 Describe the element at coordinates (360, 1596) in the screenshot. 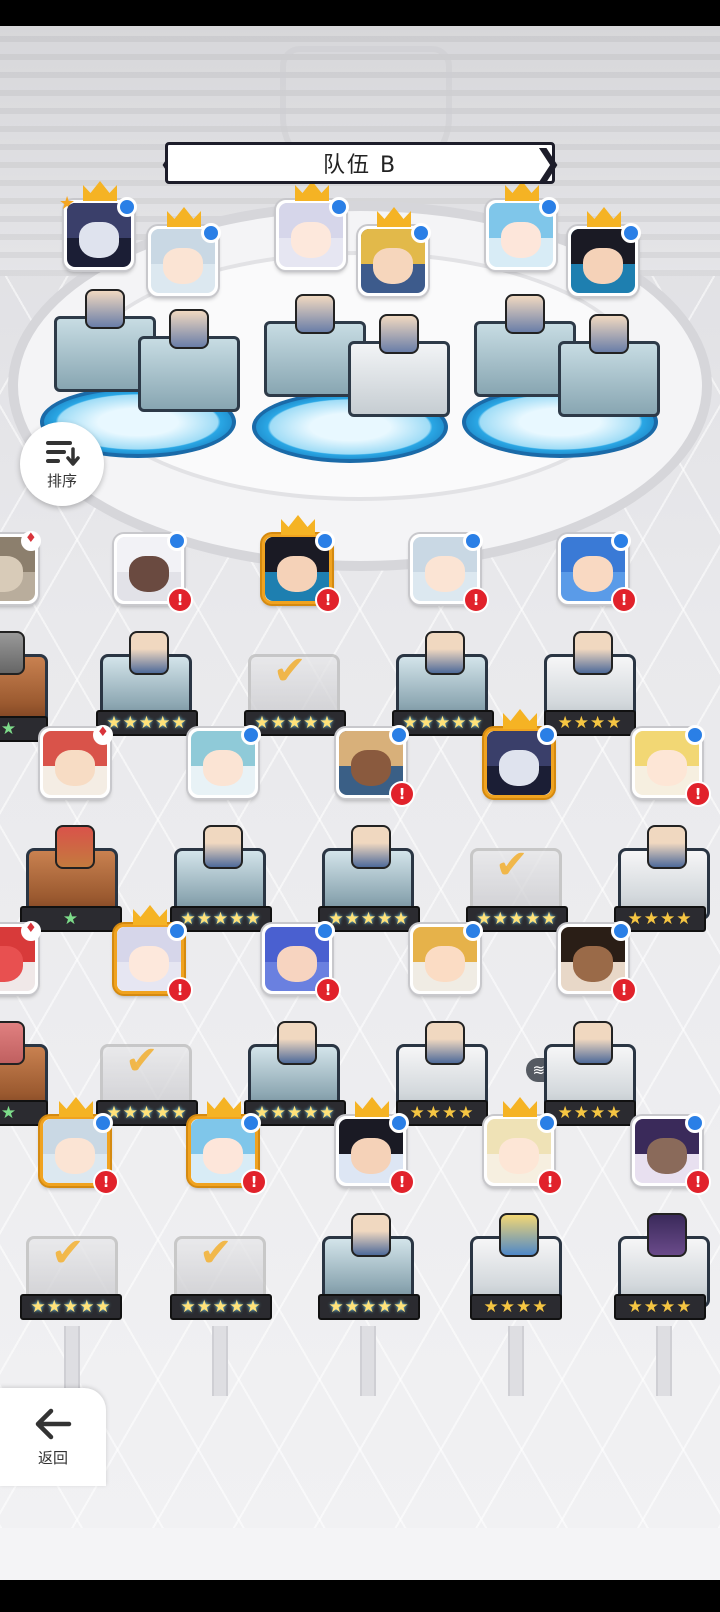

I see `navigation-bar` at that location.